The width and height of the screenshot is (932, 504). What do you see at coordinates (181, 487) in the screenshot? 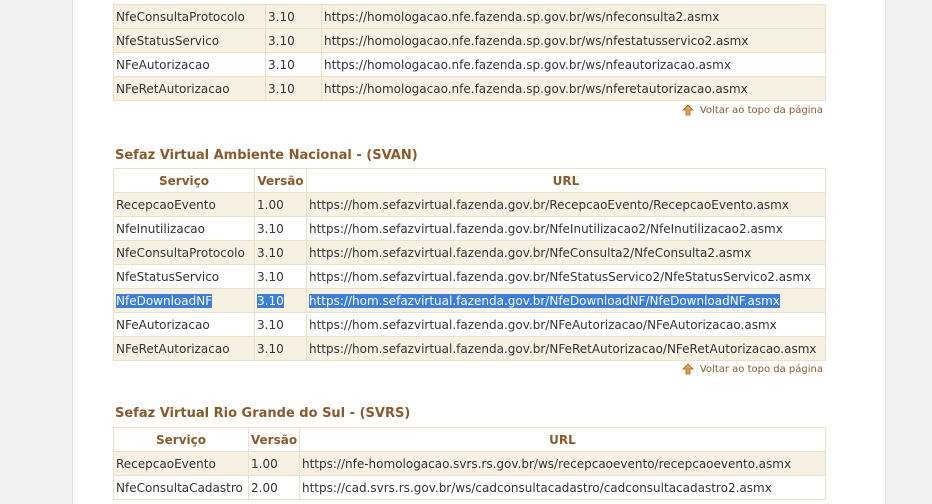
I see `service-cell: NfeConsultaCadastro` at bounding box center [181, 487].